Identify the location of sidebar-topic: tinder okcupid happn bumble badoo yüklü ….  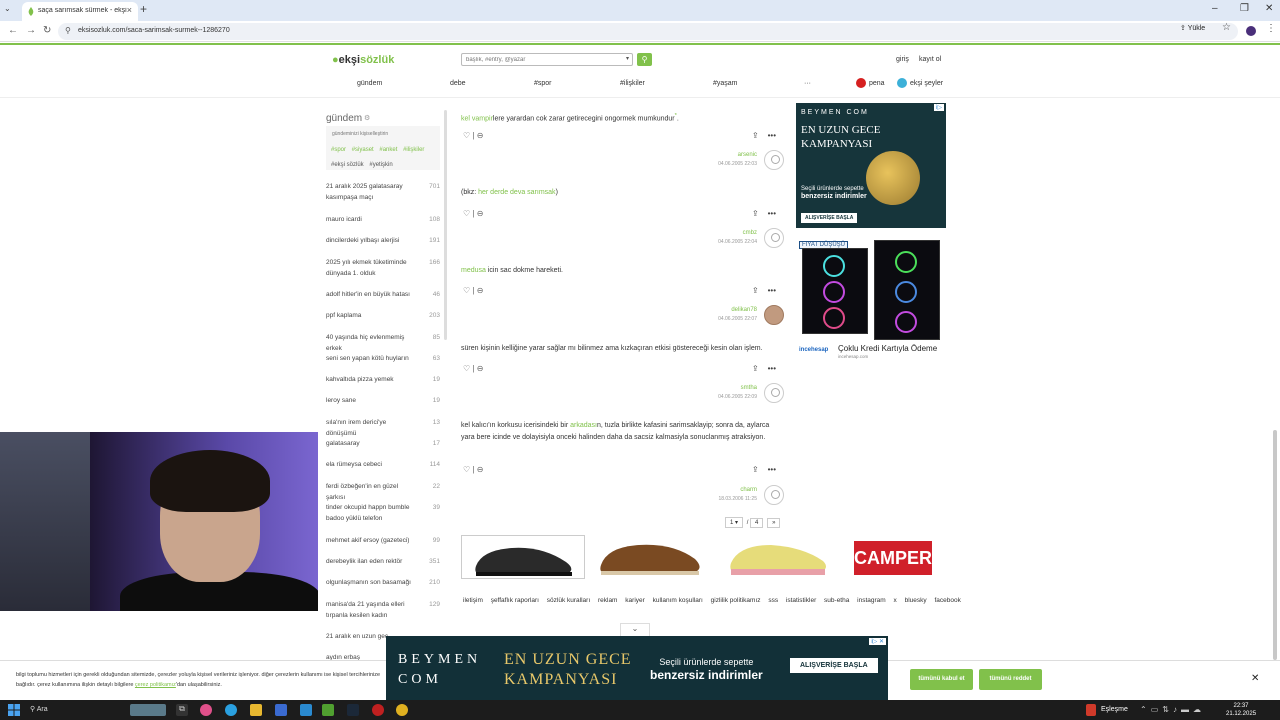
(383, 513).